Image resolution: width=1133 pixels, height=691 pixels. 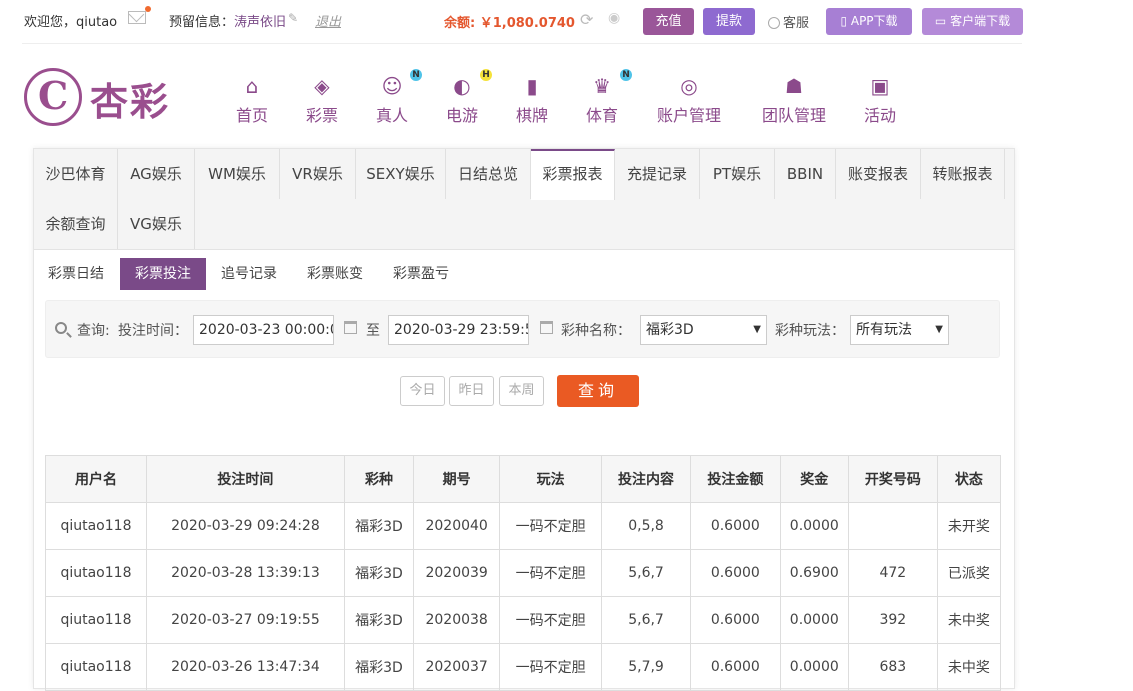 I want to click on table-header-row: 用户名 投注时间 彩种 期号 玩法 投注内容 投注金额 奖金 开奖号码 状态, so click(x=523, y=479).